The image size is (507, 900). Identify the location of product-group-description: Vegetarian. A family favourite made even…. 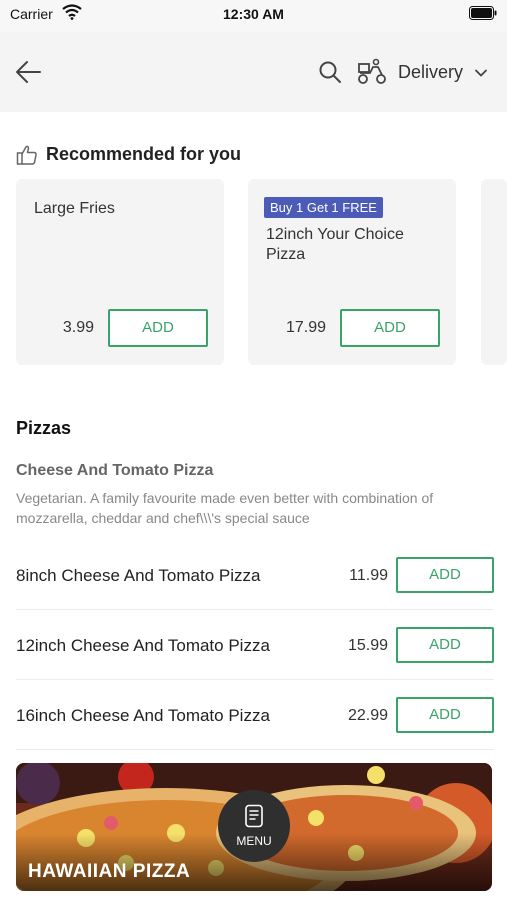
(225, 508).